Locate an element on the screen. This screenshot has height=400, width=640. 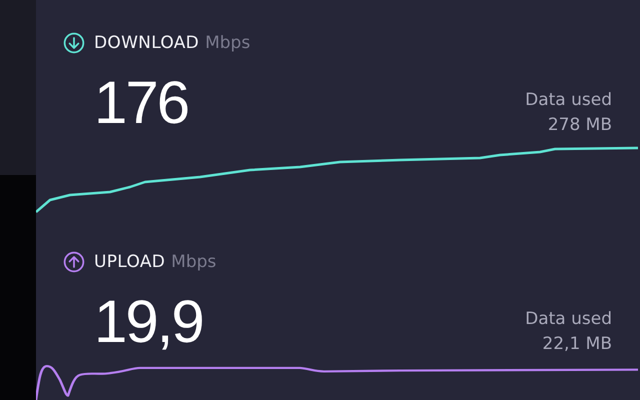
speed-value: 176 is located at coordinates (141, 103).